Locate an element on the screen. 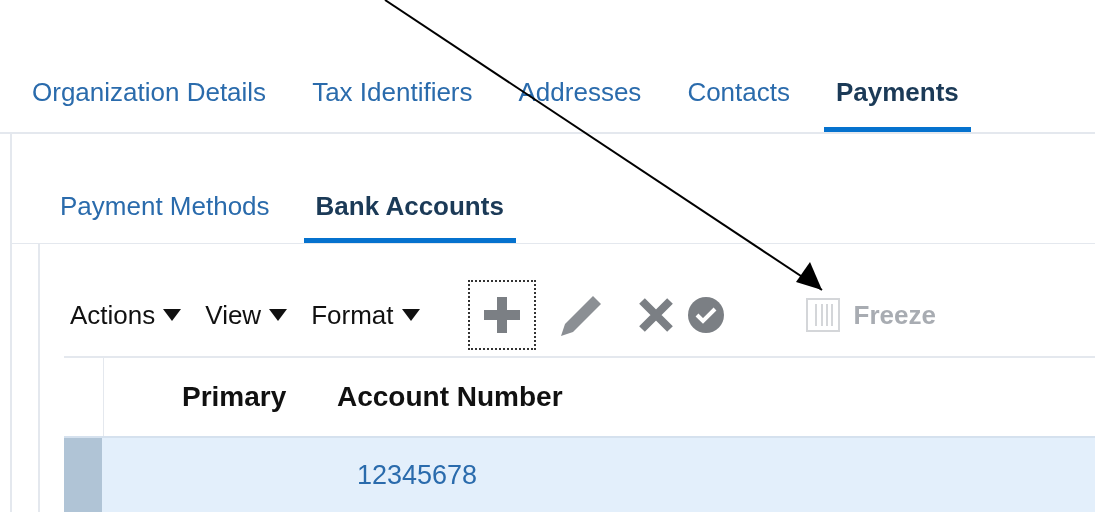  main-tab: Contacts is located at coordinates (738, 95).